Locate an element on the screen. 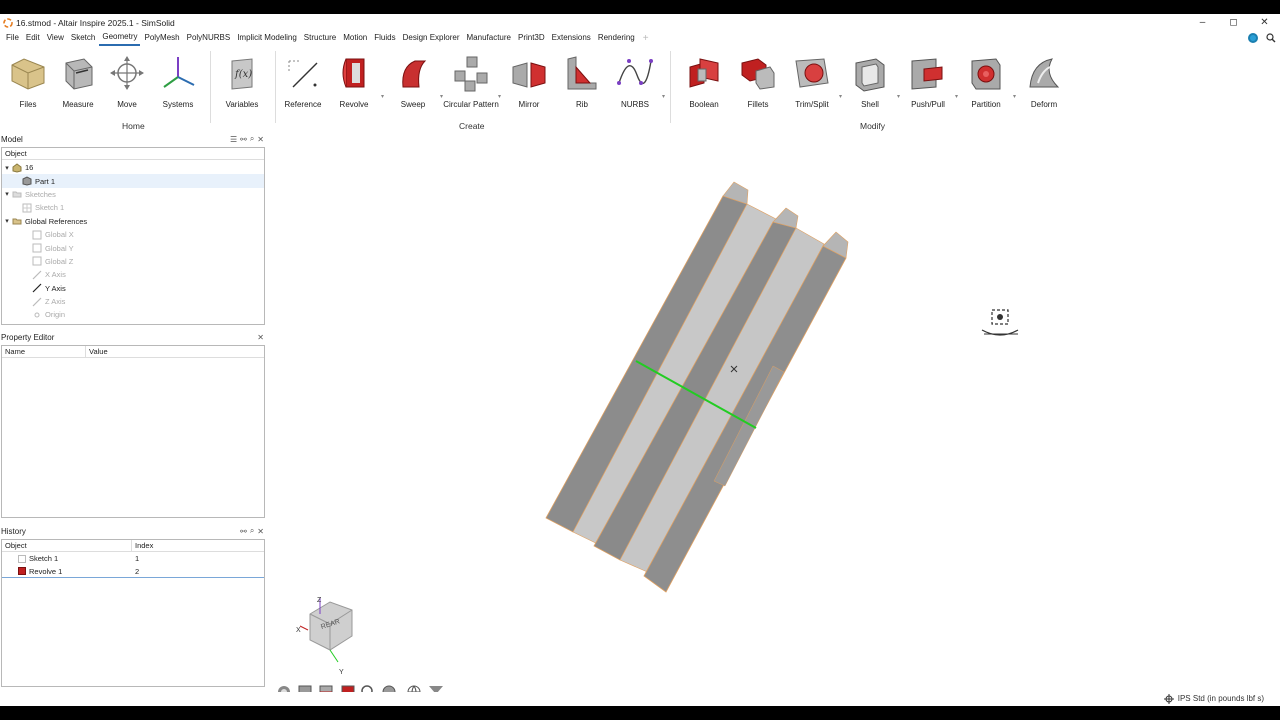  history-row: Sketch 1 1 is located at coordinates (133, 558).